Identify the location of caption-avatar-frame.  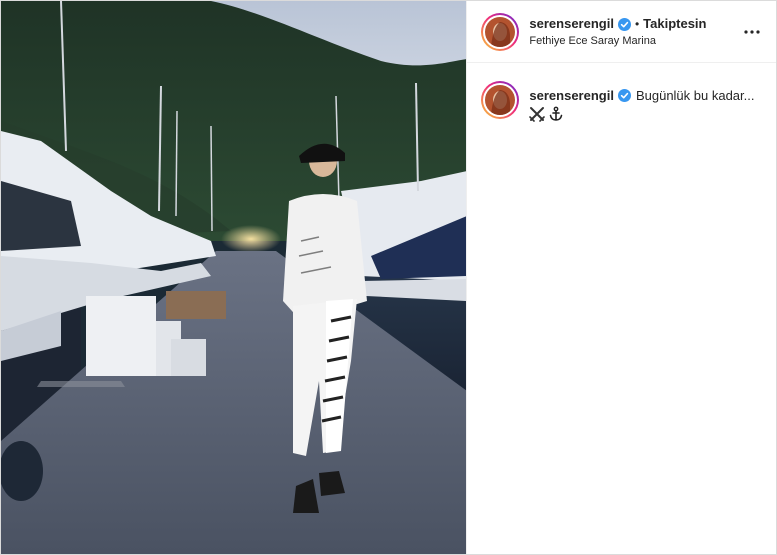
(500, 100).